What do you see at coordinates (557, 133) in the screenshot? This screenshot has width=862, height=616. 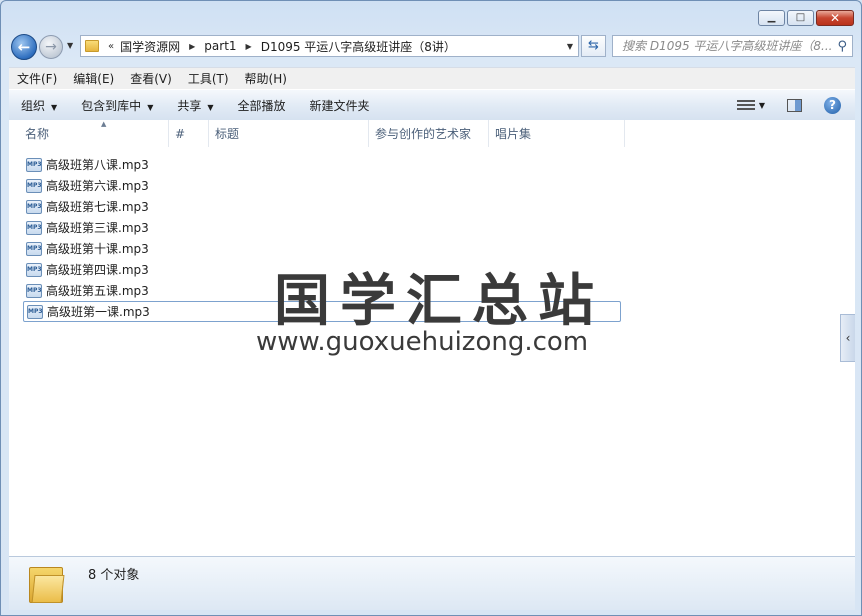 I see `column-album: 唱片集` at bounding box center [557, 133].